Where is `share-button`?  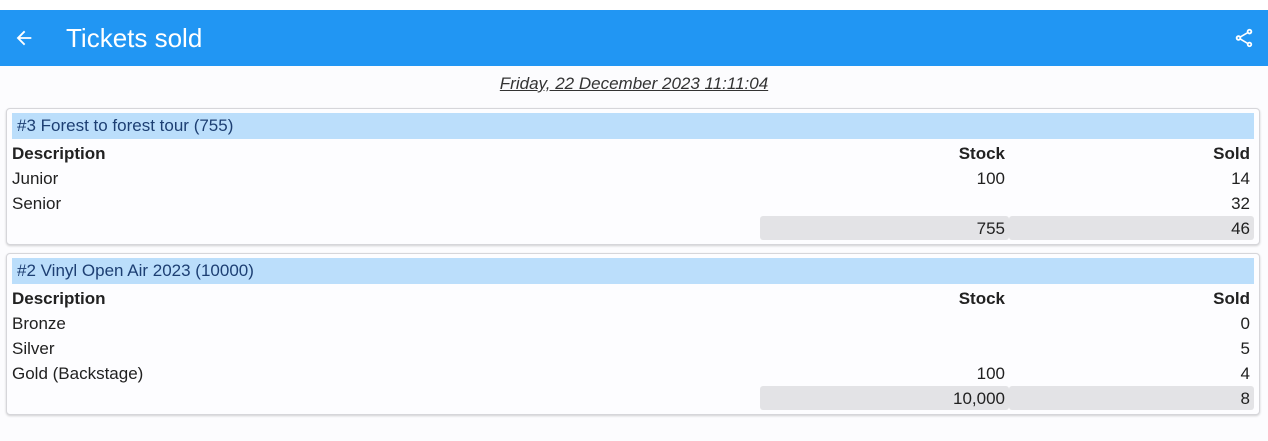 share-button is located at coordinates (1244, 38).